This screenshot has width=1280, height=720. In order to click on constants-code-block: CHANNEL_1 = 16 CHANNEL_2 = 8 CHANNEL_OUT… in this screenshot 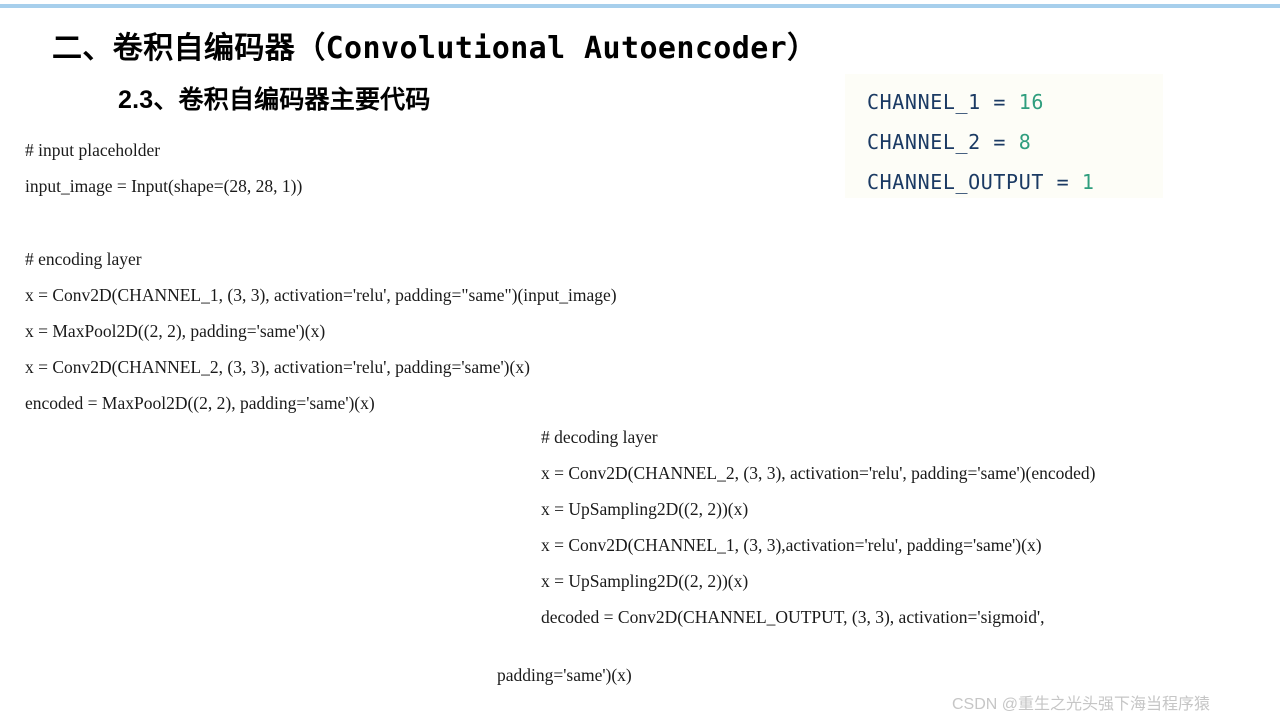, I will do `click(1004, 136)`.